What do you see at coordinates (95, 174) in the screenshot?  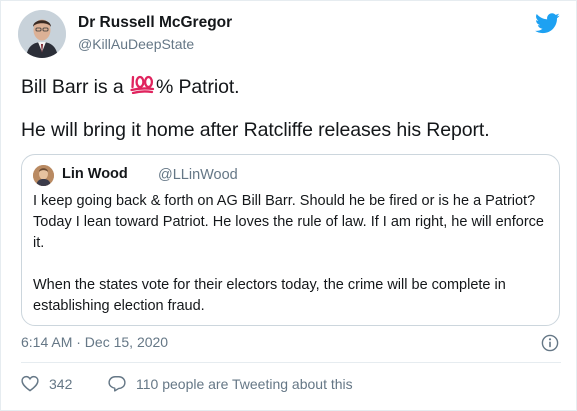 I see `quoted-author-name: Lin Wood` at bounding box center [95, 174].